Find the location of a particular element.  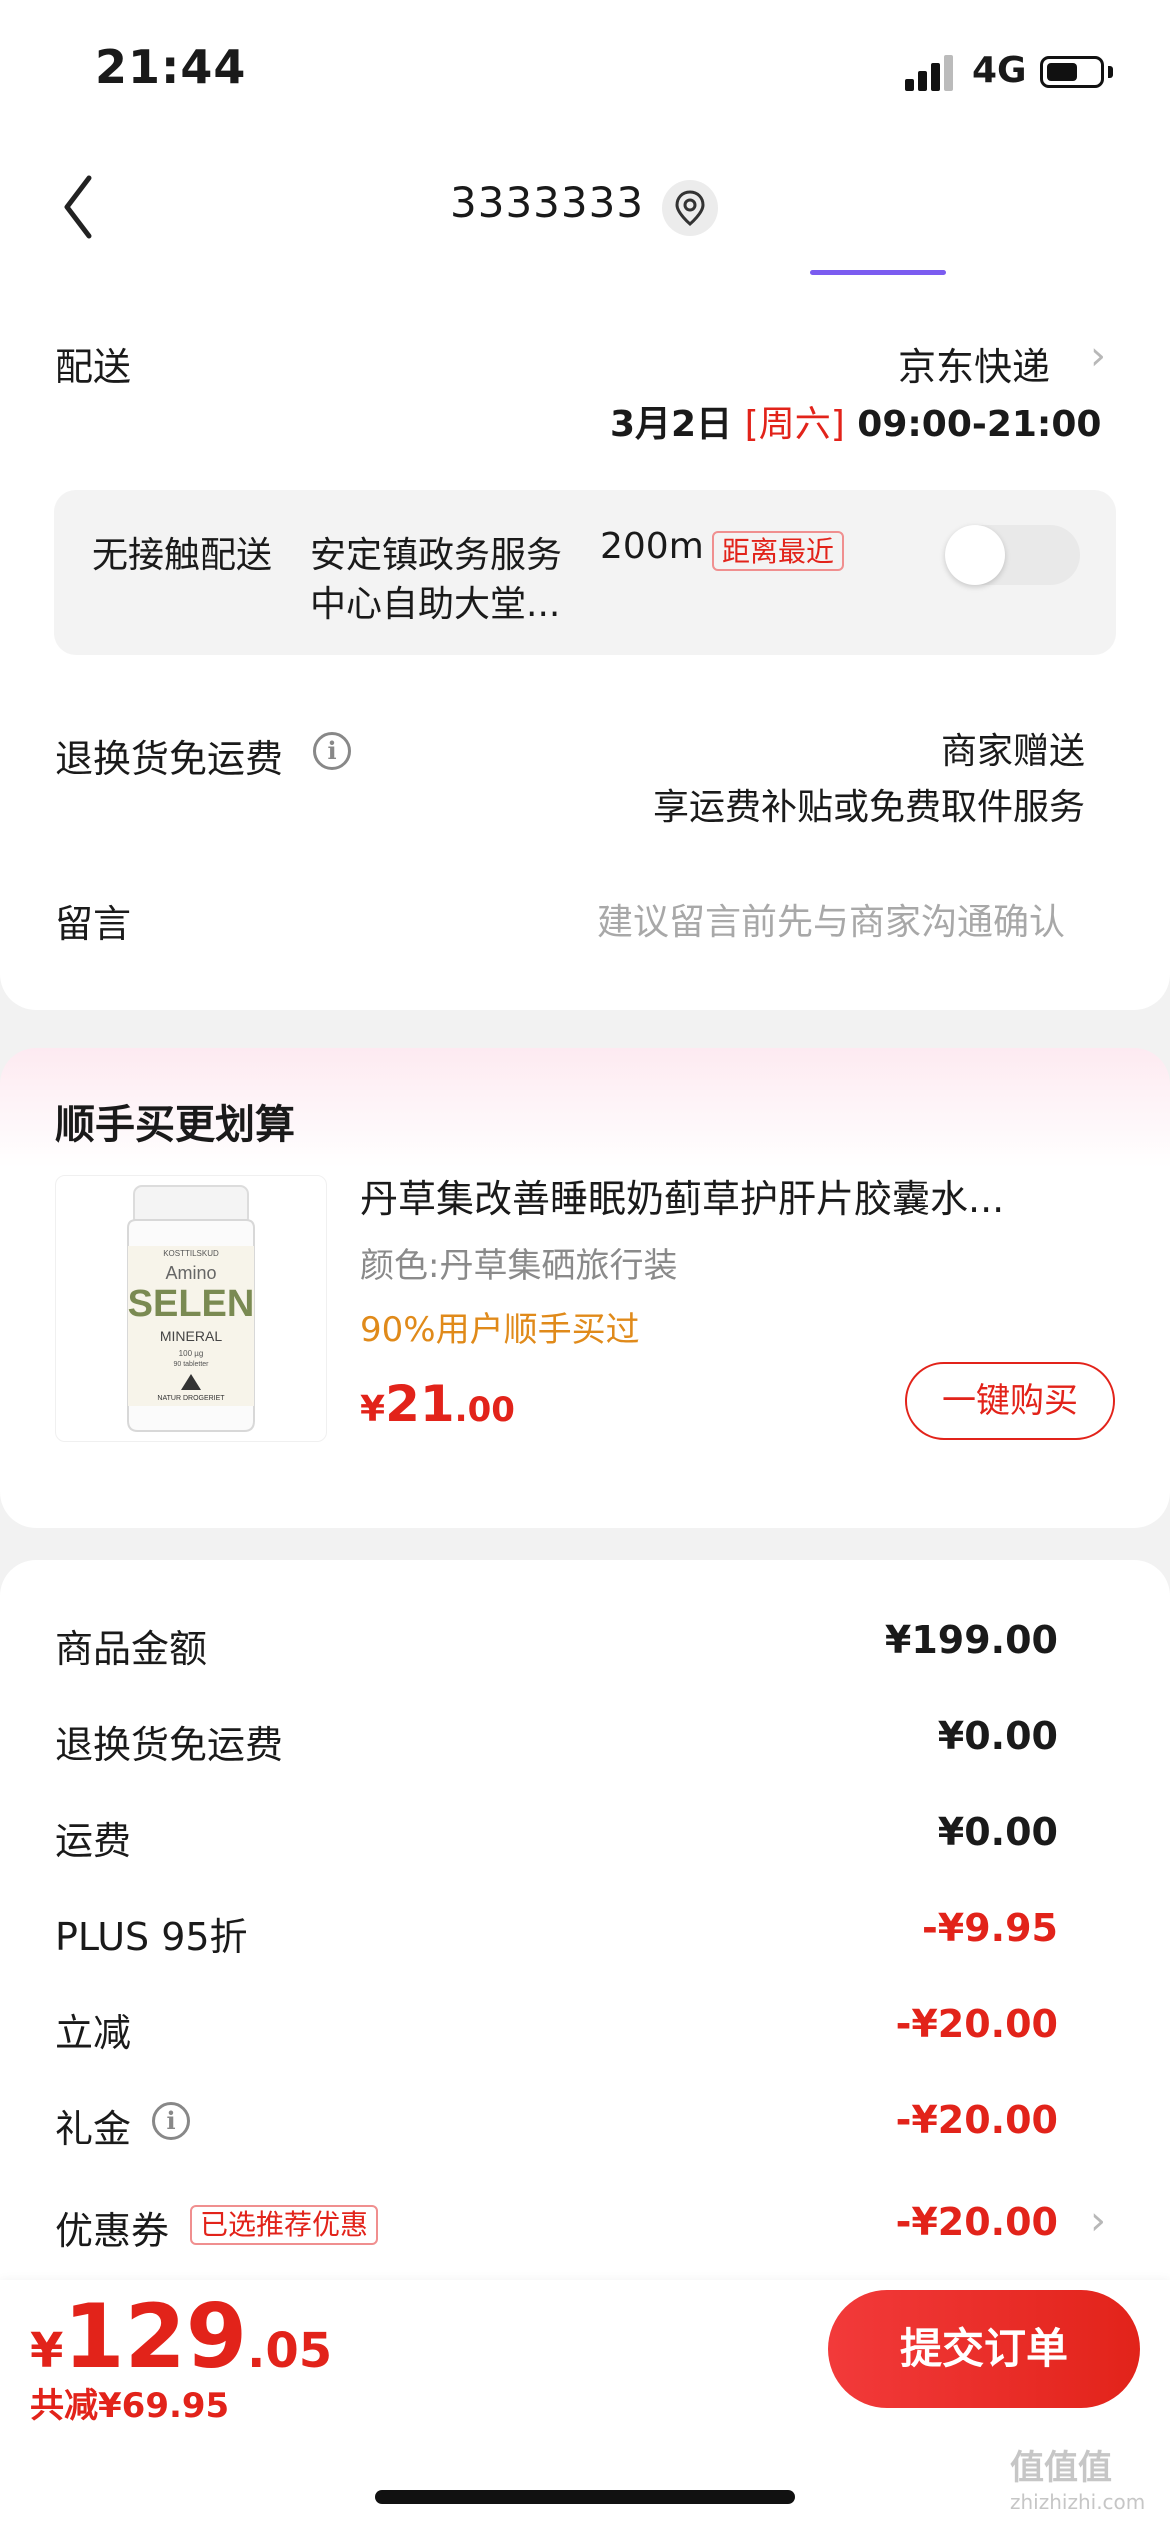

contactless-label: 无接触配送 is located at coordinates (182, 555).